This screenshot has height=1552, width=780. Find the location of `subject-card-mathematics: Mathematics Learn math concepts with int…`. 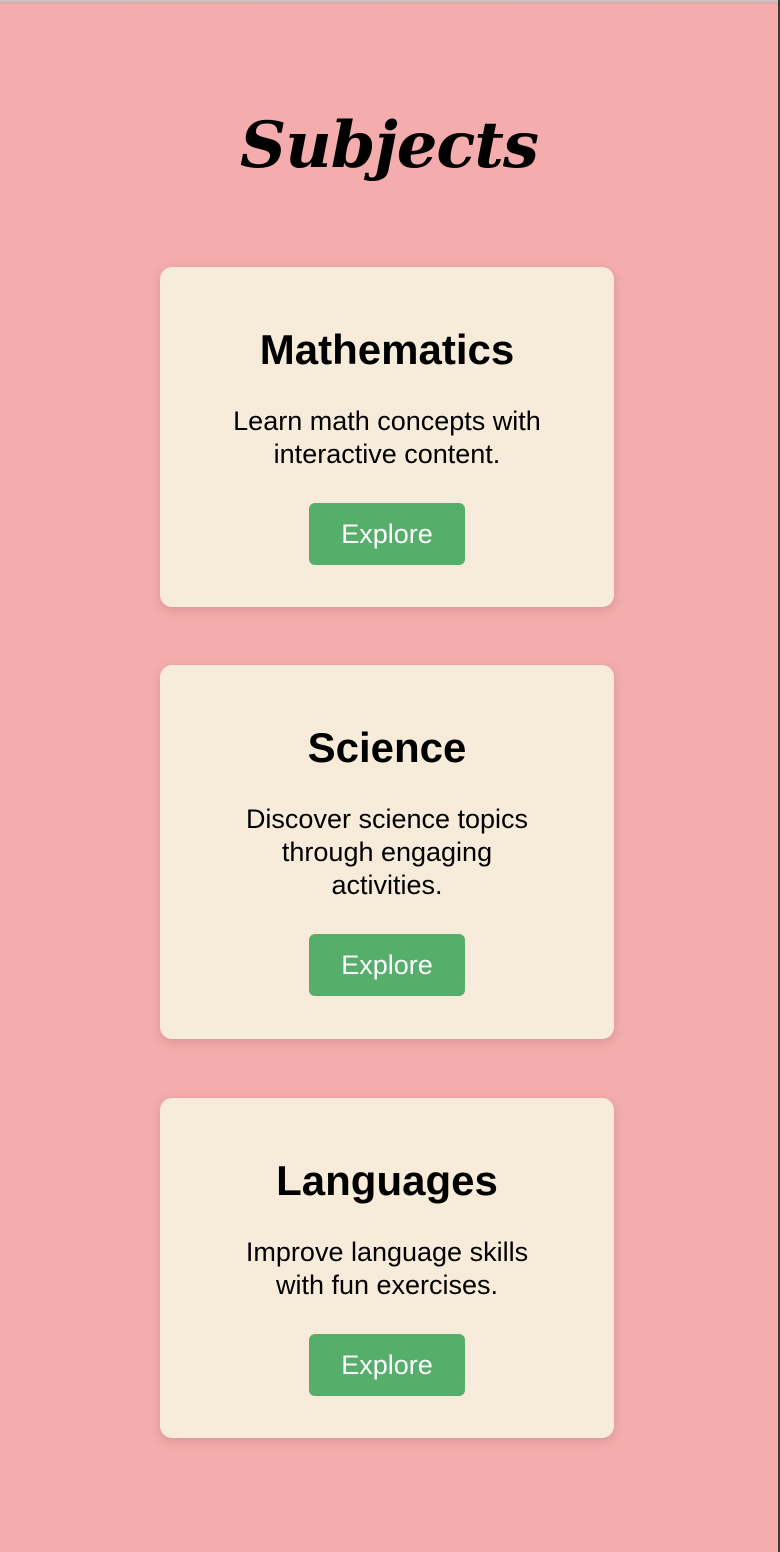

subject-card-mathematics: Mathematics Learn math concepts with int… is located at coordinates (387, 437).